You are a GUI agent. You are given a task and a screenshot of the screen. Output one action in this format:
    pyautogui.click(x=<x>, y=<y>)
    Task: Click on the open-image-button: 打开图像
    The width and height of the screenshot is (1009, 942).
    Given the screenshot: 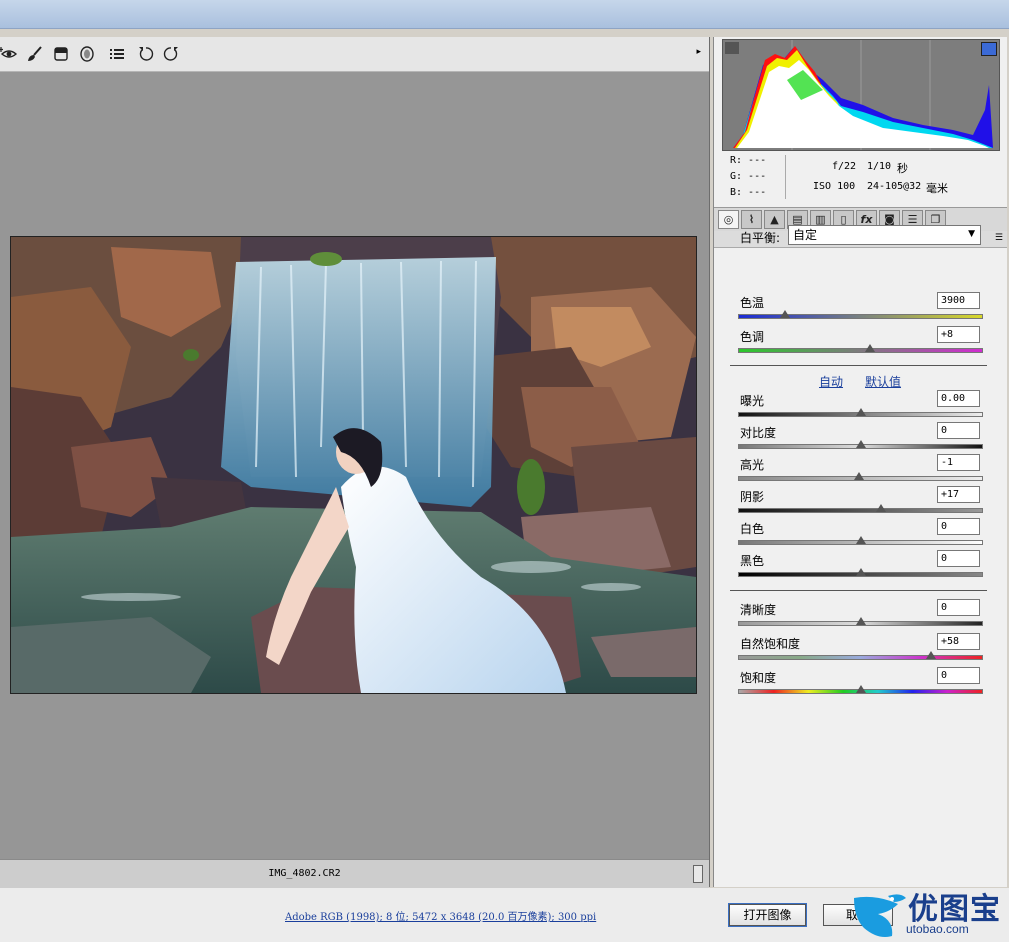 What is the action you would take?
    pyautogui.click(x=767, y=915)
    